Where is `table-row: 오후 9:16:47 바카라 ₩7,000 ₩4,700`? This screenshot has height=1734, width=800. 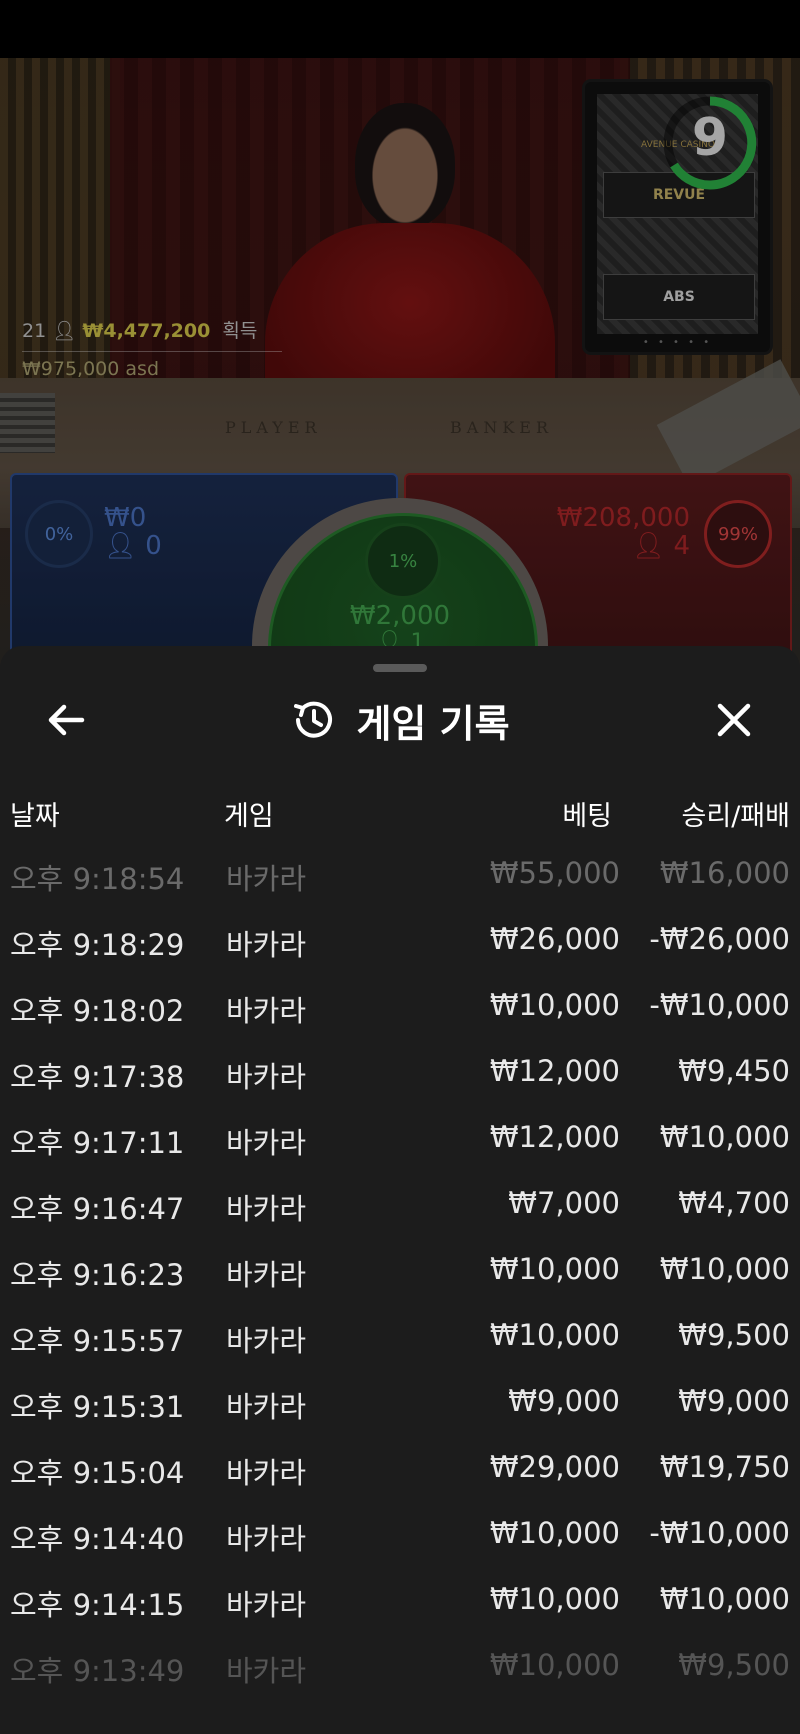 table-row: 오후 9:16:47 바카라 ₩7,000 ₩4,700 is located at coordinates (400, 1219).